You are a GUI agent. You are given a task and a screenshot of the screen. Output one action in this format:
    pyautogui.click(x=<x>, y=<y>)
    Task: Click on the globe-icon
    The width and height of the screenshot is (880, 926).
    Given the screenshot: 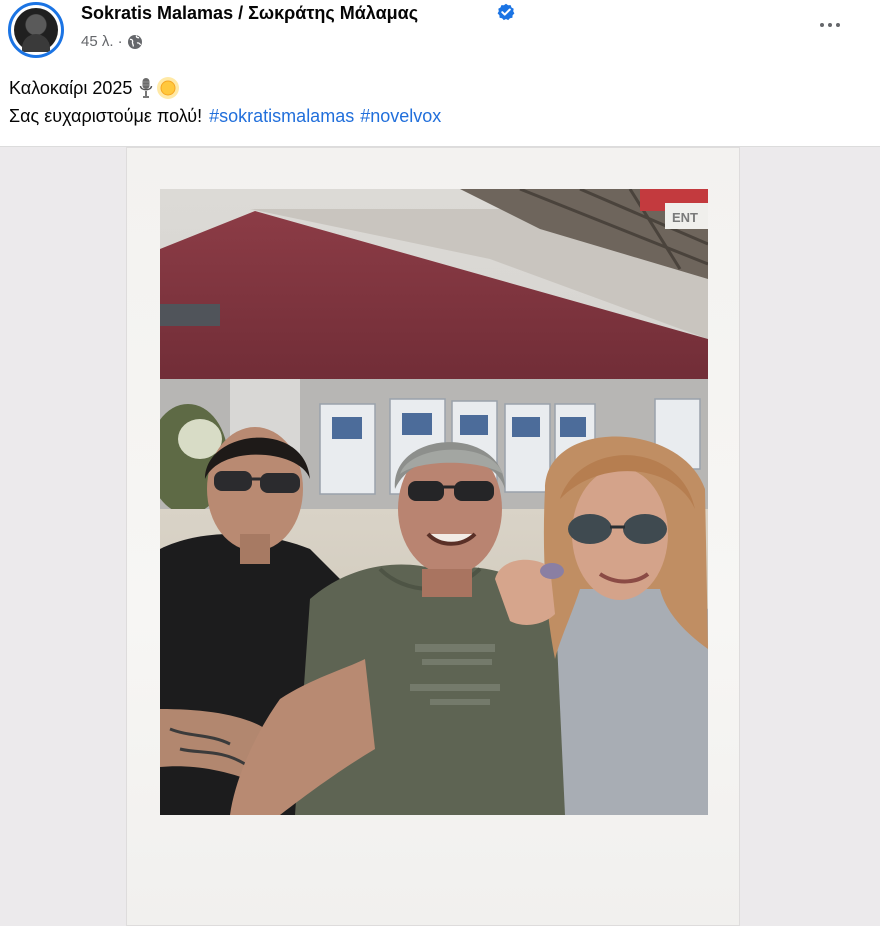 What is the action you would take?
    pyautogui.click(x=134, y=41)
    